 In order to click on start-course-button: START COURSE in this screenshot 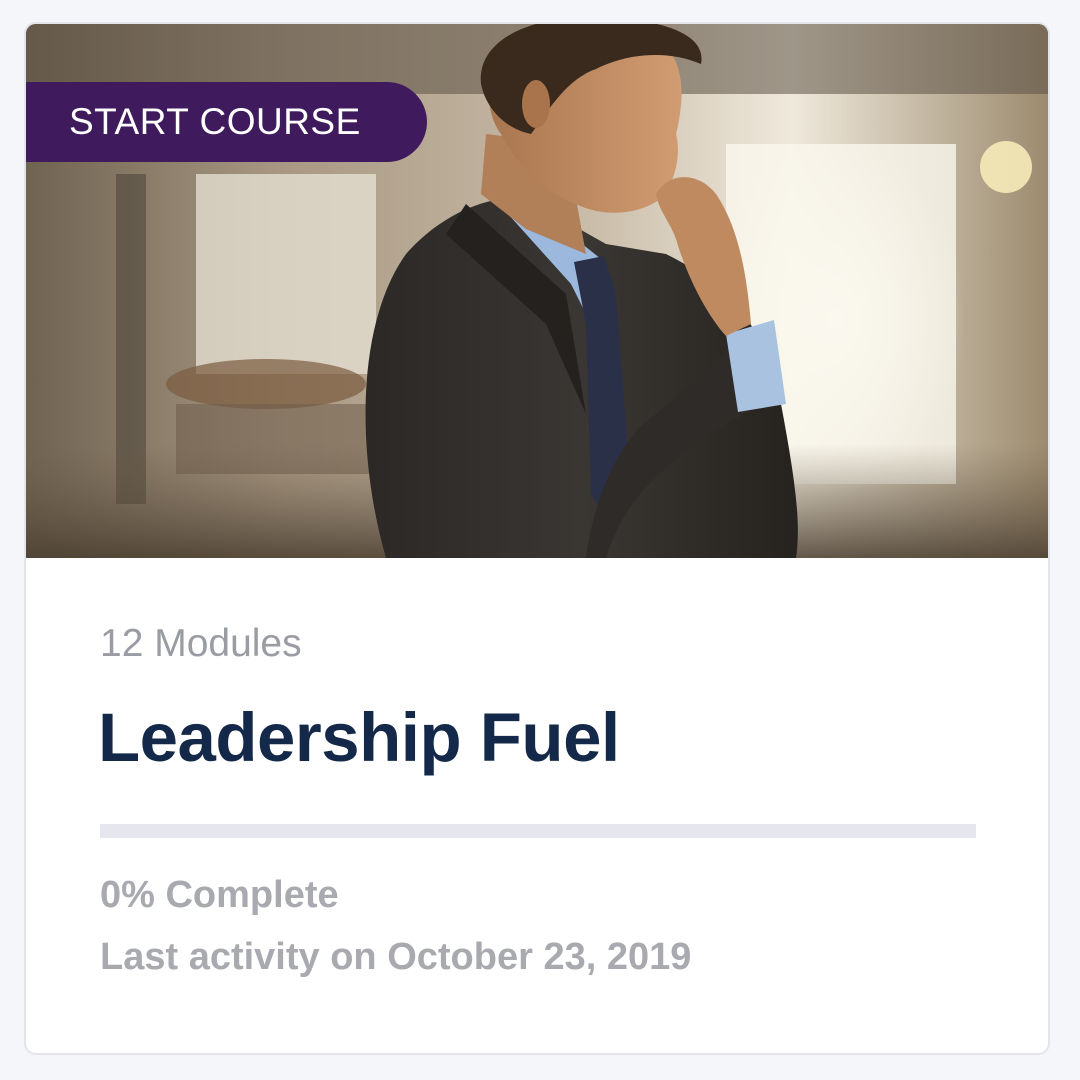, I will do `click(226, 122)`.